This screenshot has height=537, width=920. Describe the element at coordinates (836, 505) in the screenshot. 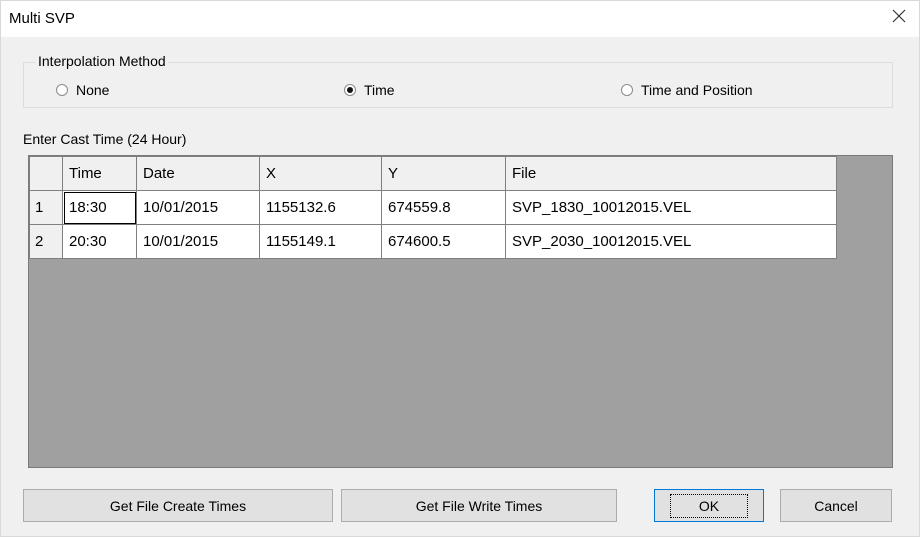

I see `cancel-button: Cancel` at that location.